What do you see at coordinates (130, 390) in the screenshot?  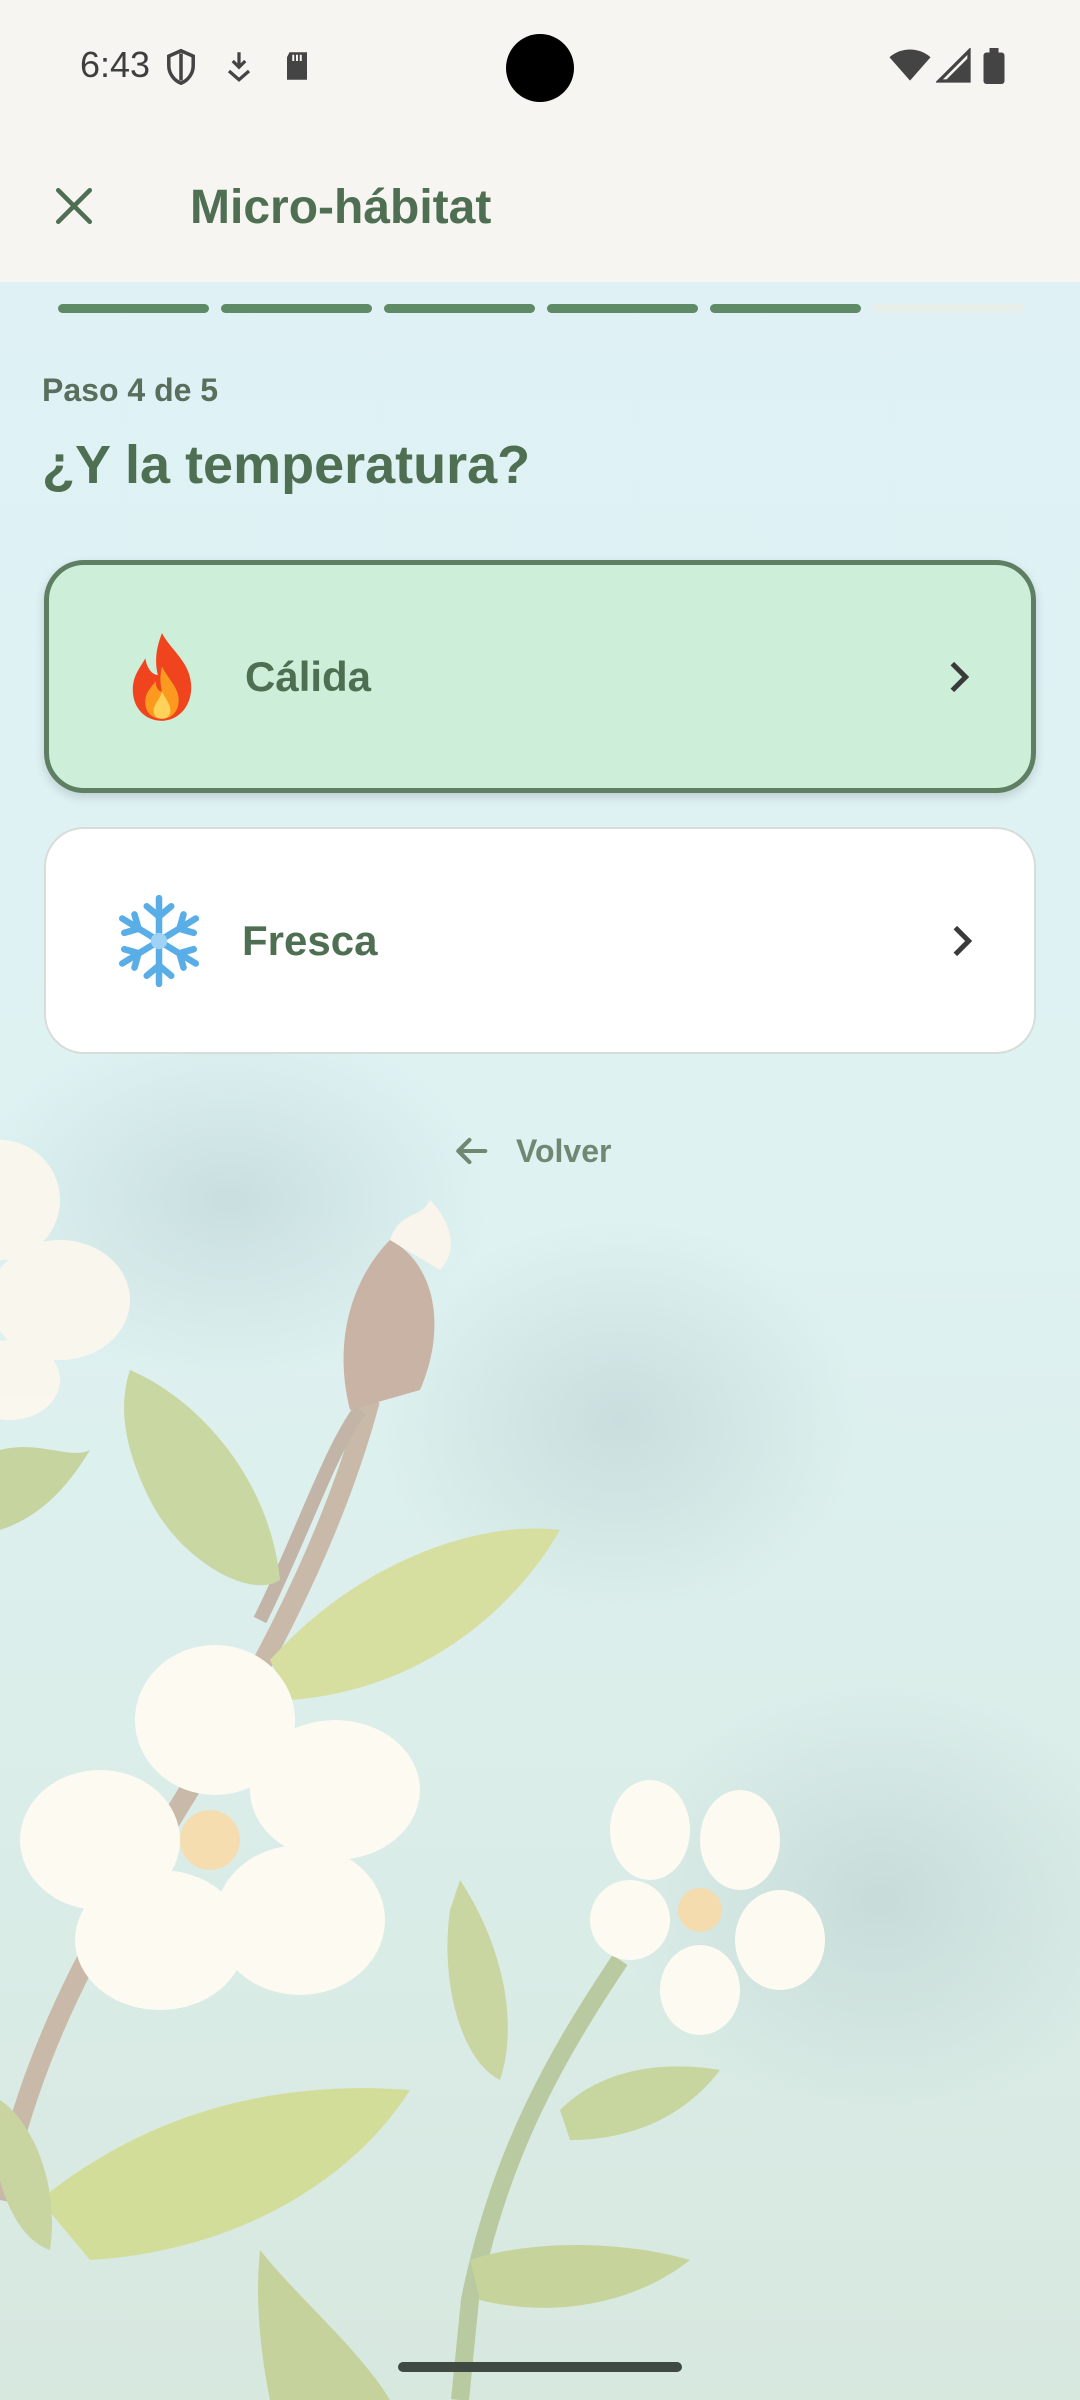 I see `step-label: Paso 4 de 5` at bounding box center [130, 390].